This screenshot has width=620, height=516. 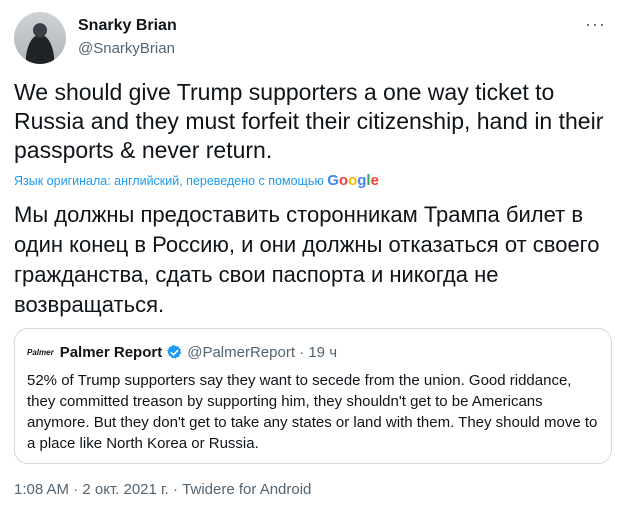 What do you see at coordinates (241, 352) in the screenshot?
I see `quoted-author-handle: @PalmerReport` at bounding box center [241, 352].